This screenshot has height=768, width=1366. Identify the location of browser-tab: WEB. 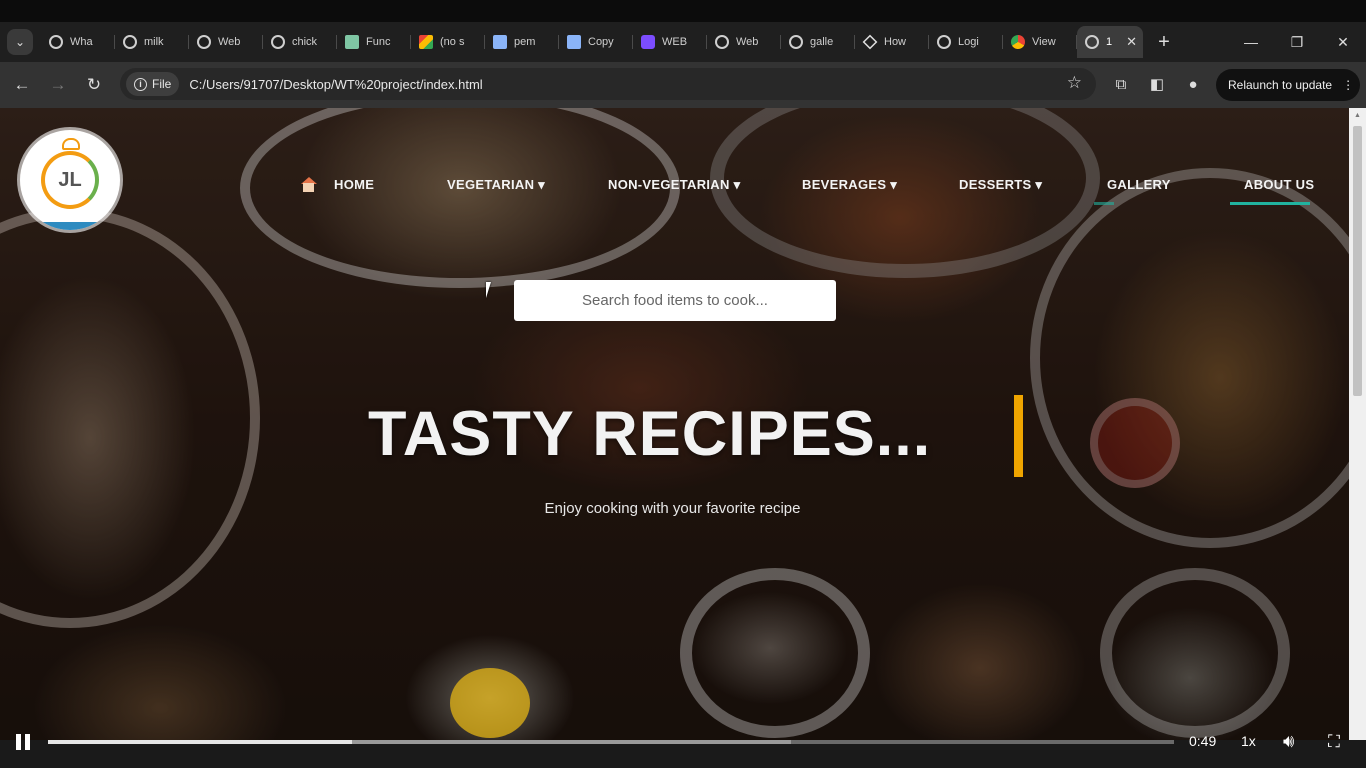
(670, 42).